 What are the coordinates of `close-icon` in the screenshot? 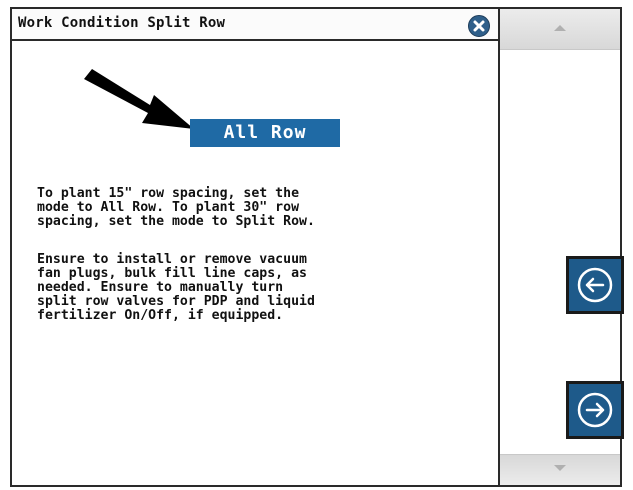 It's located at (479, 26).